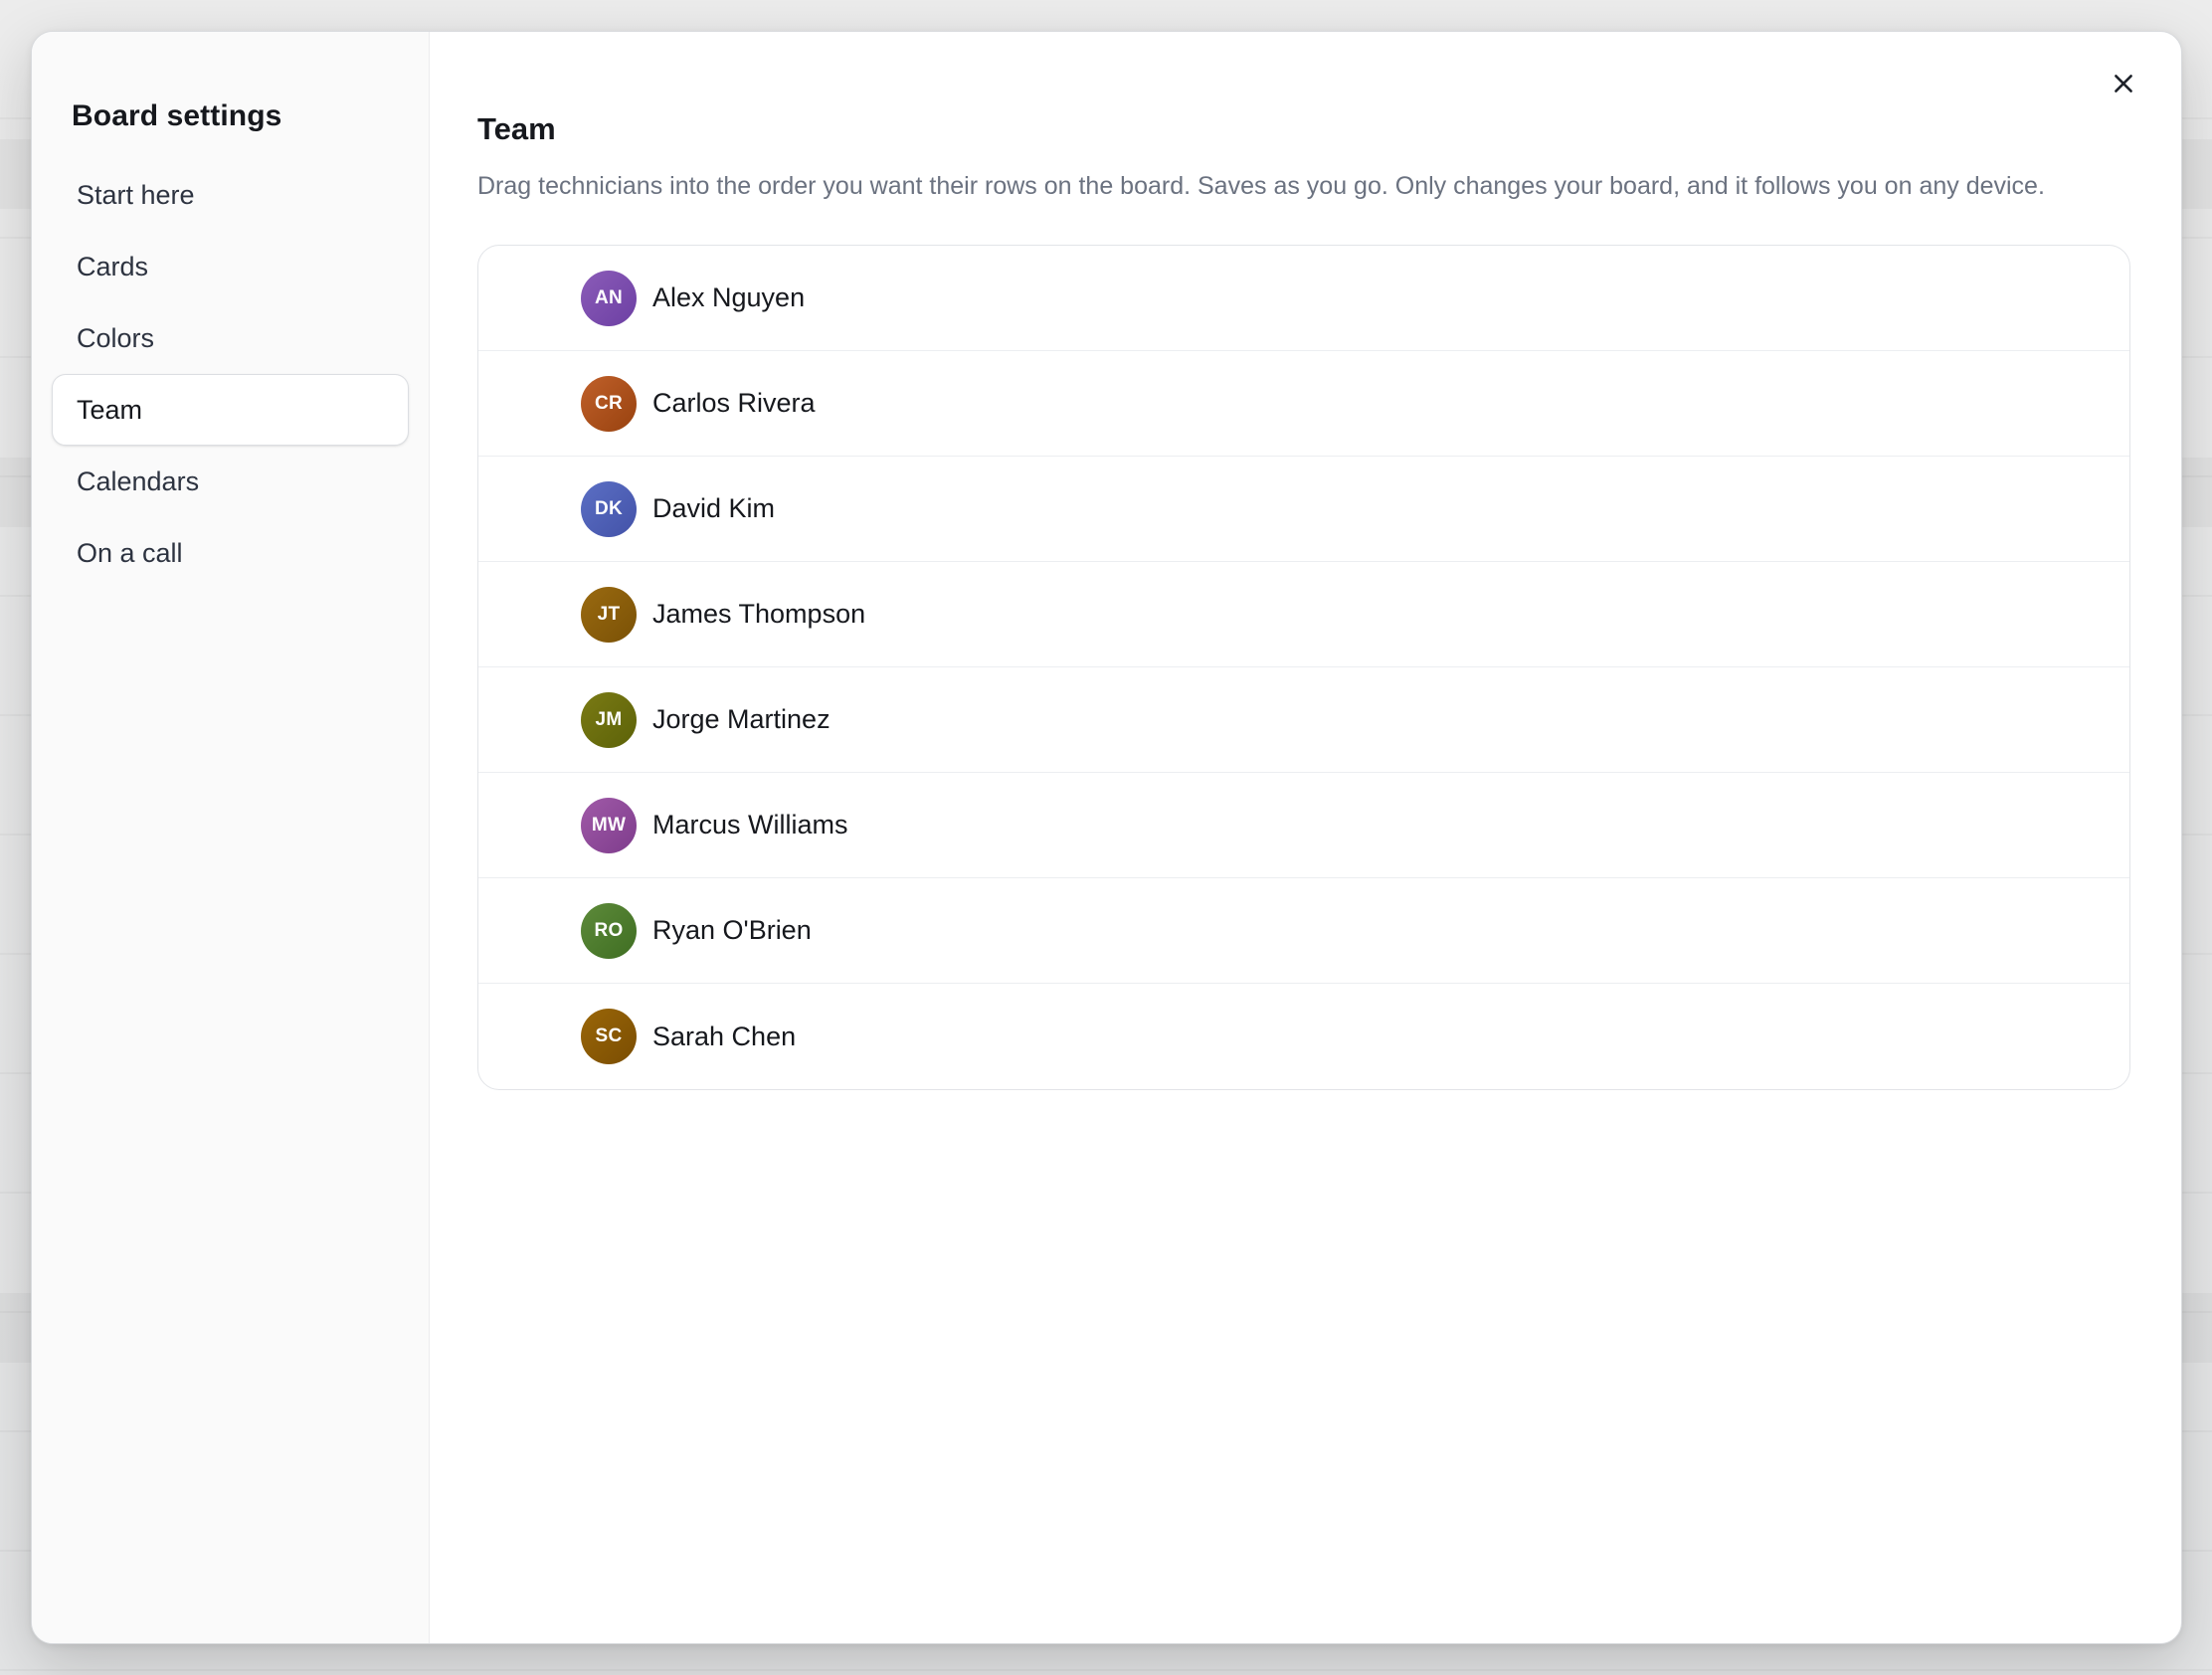  I want to click on technician-name: Sarah Chen, so click(724, 1036).